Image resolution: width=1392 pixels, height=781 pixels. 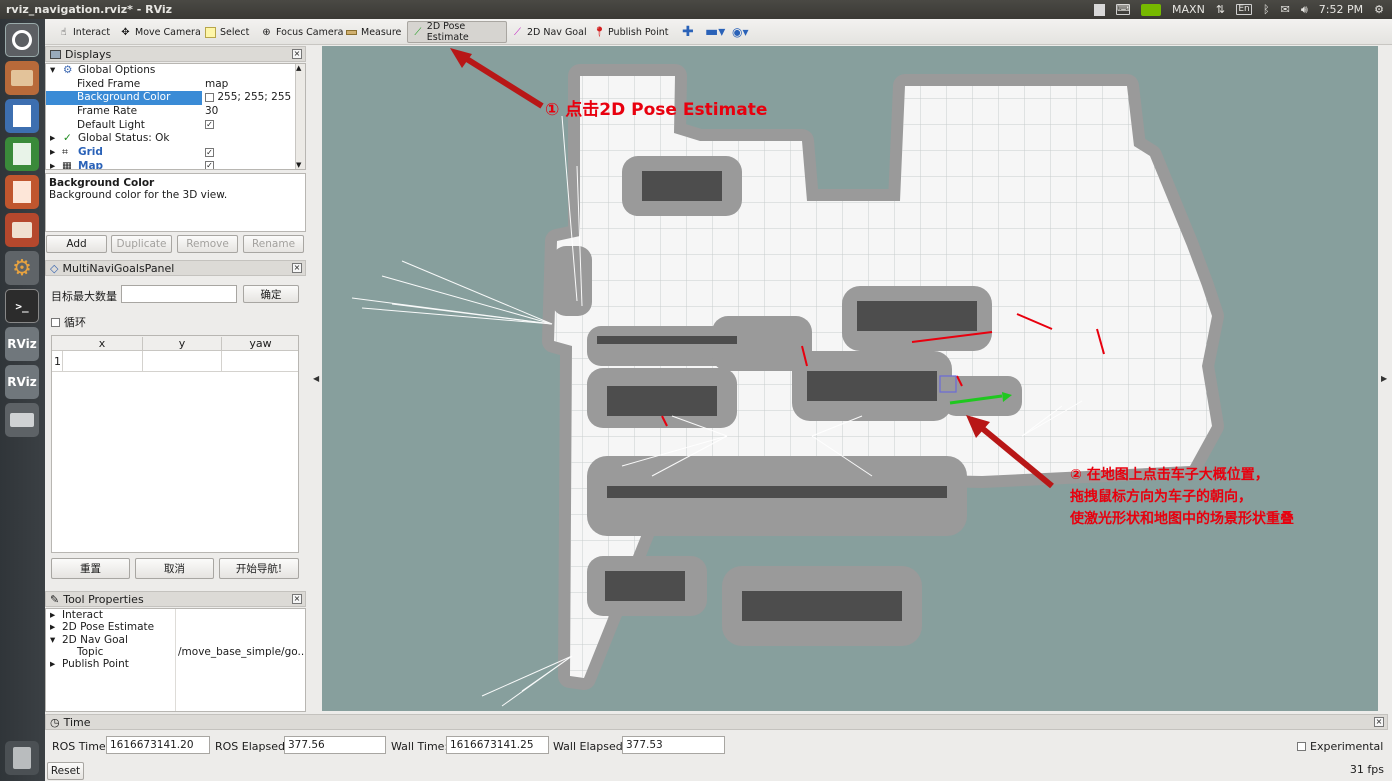 What do you see at coordinates (740, 32) in the screenshot?
I see `tool-options-button: ◉▾` at bounding box center [740, 32].